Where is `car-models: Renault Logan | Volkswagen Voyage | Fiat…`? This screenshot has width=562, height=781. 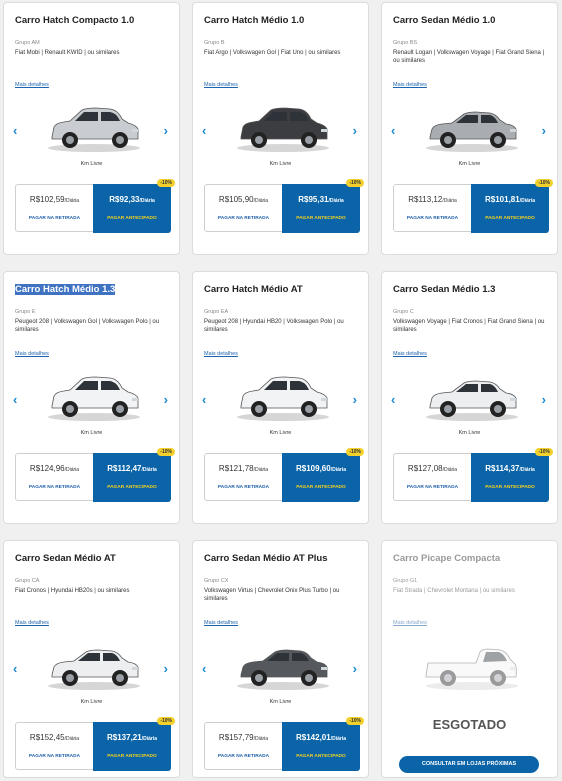 car-models: Renault Logan | Volkswagen Voyage | Fiat… is located at coordinates (469, 57).